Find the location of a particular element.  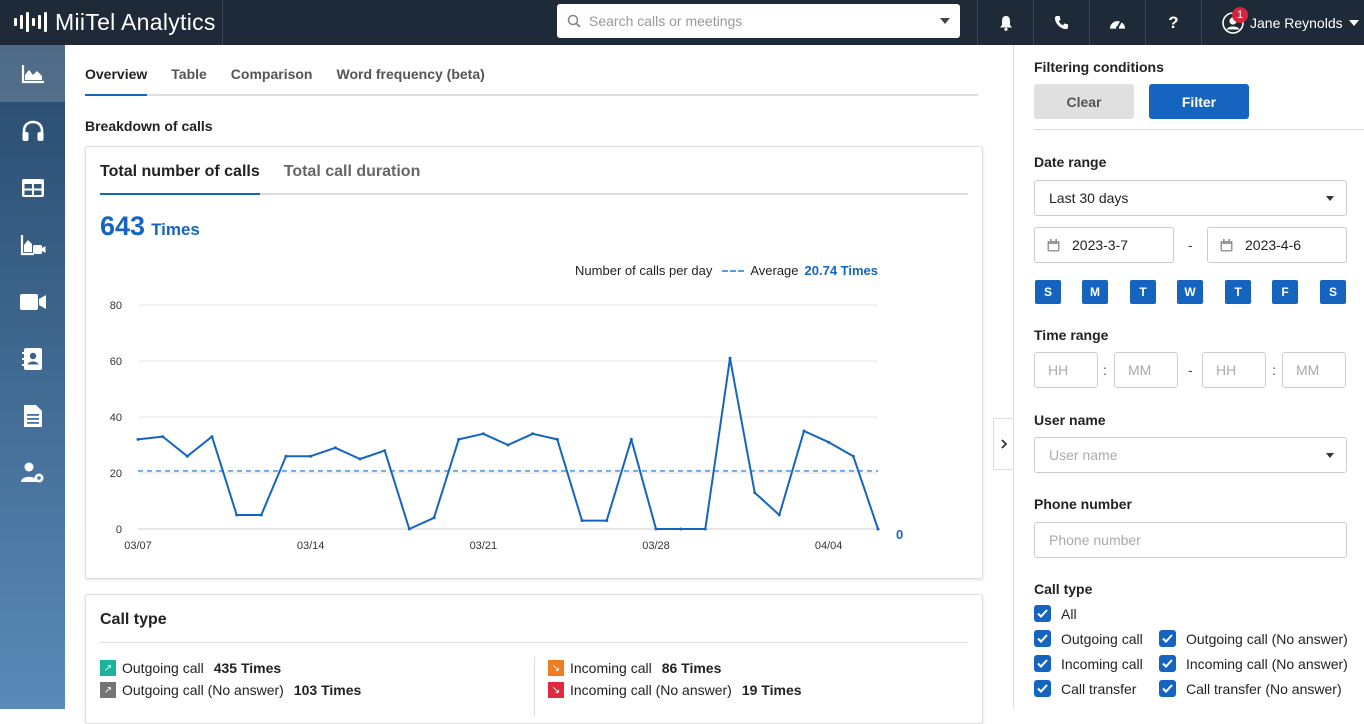

document-icon is located at coordinates (32, 415).